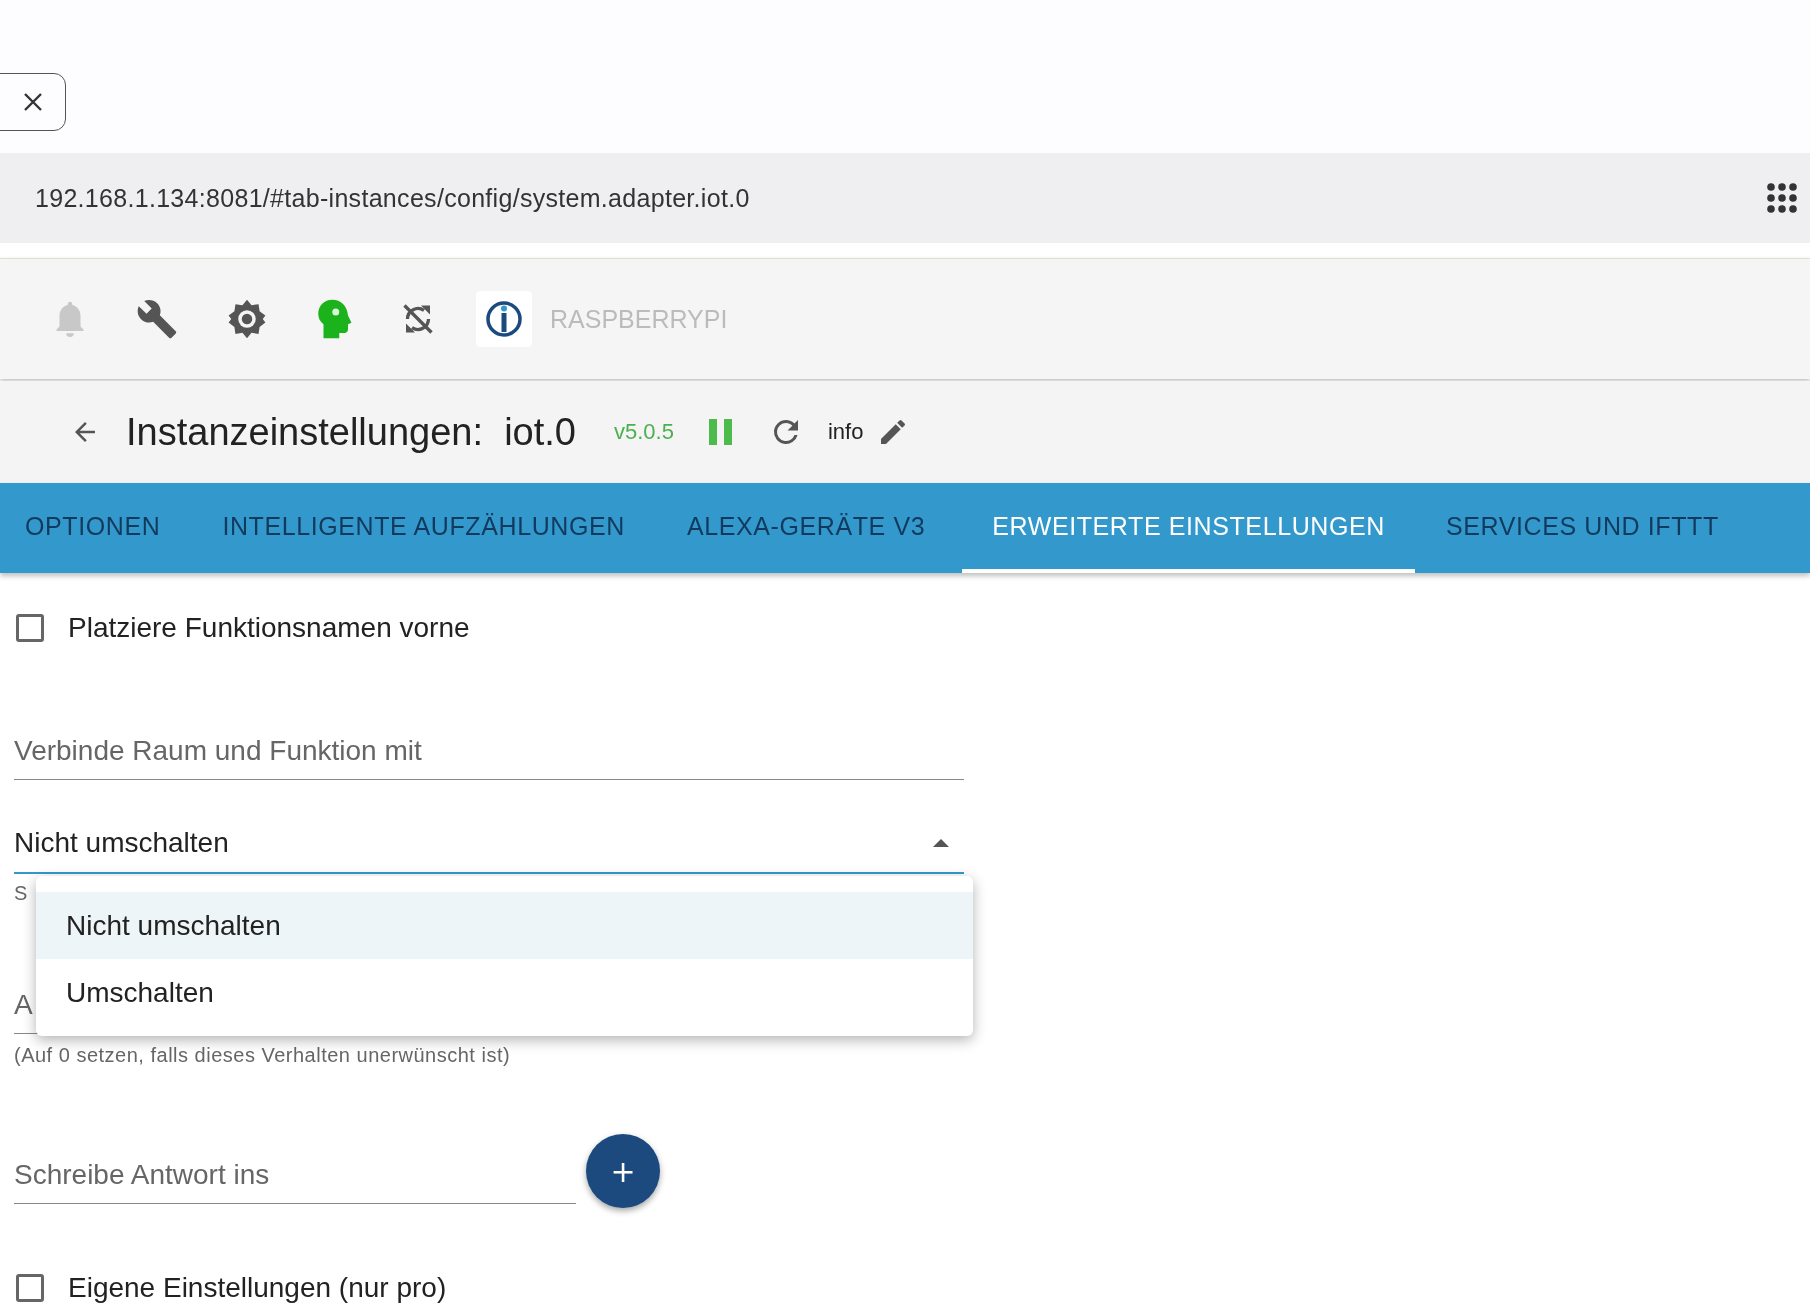 The width and height of the screenshot is (1810, 1308). What do you see at coordinates (623, 1171) in the screenshot?
I see `add-button: +` at bounding box center [623, 1171].